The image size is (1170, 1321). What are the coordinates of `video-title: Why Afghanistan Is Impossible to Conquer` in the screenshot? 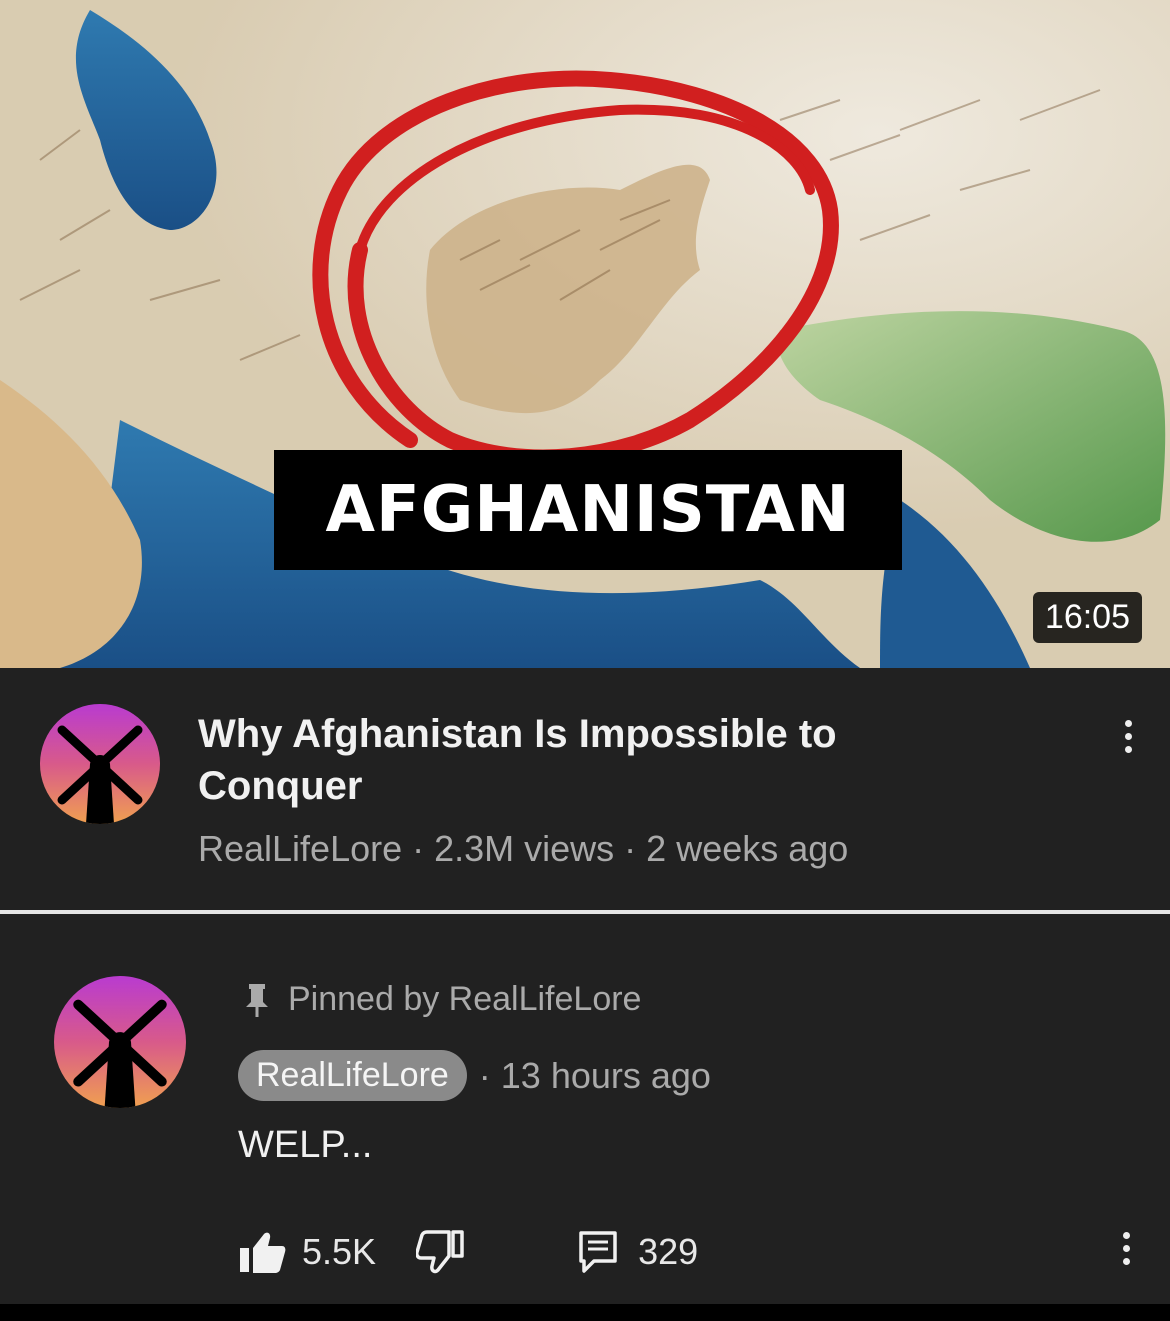 It's located at (578, 760).